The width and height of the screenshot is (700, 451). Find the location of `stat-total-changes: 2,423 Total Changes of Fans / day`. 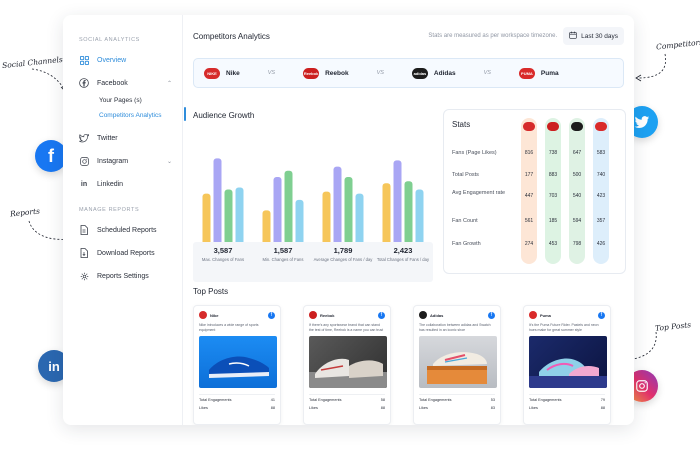

stat-total-changes: 2,423 Total Changes of Fans / day is located at coordinates (403, 262).